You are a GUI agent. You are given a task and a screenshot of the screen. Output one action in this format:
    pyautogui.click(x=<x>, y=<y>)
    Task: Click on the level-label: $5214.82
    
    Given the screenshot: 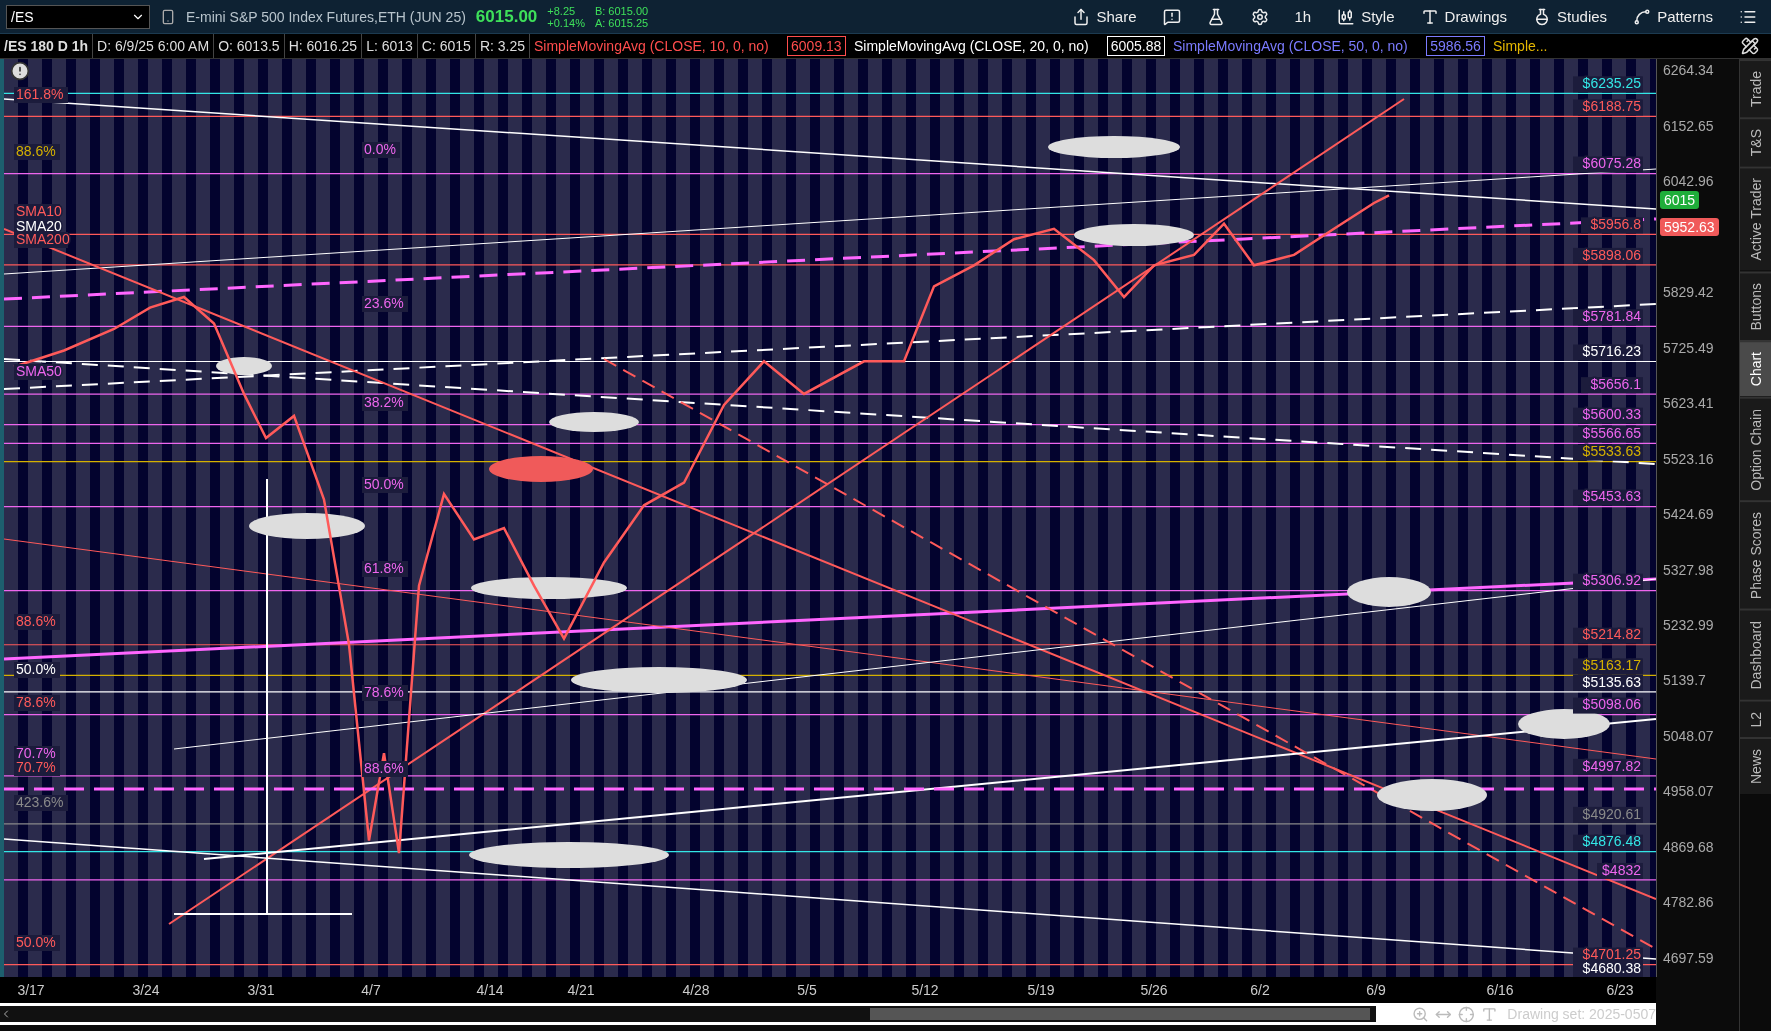 What is the action you would take?
    pyautogui.click(x=1611, y=634)
    